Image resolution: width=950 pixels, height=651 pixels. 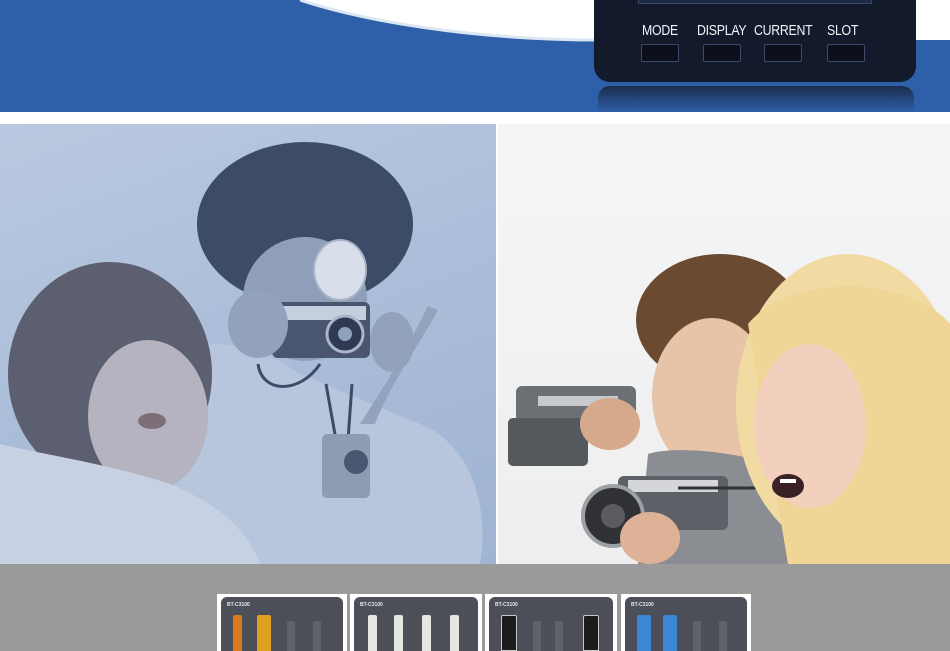 I want to click on display-button, so click(x=722, y=53).